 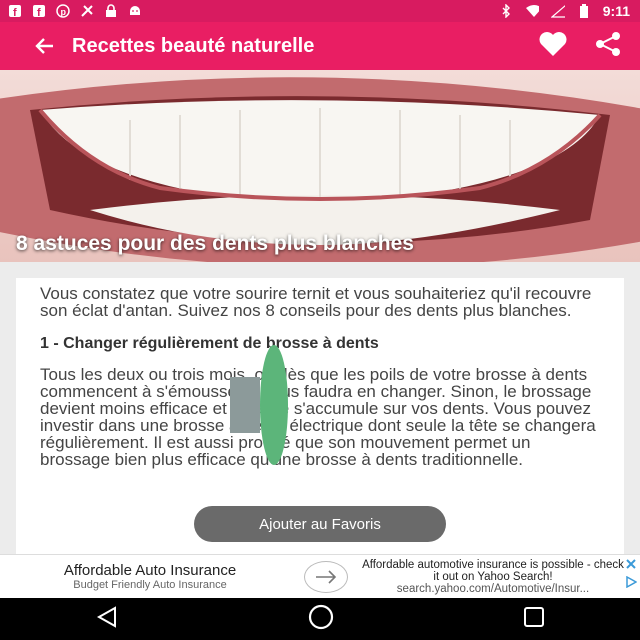 I want to click on heart-icon, so click(x=553, y=46).